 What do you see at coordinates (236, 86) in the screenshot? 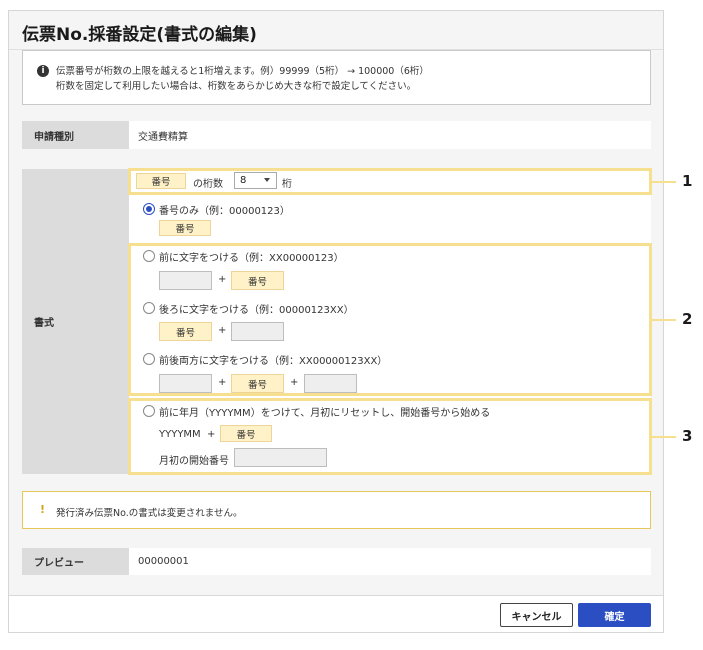
I see `info-line-2: 桁数を固定して利用したい場合は、桁数をあらかじめ大きな桁で設定してください。` at bounding box center [236, 86].